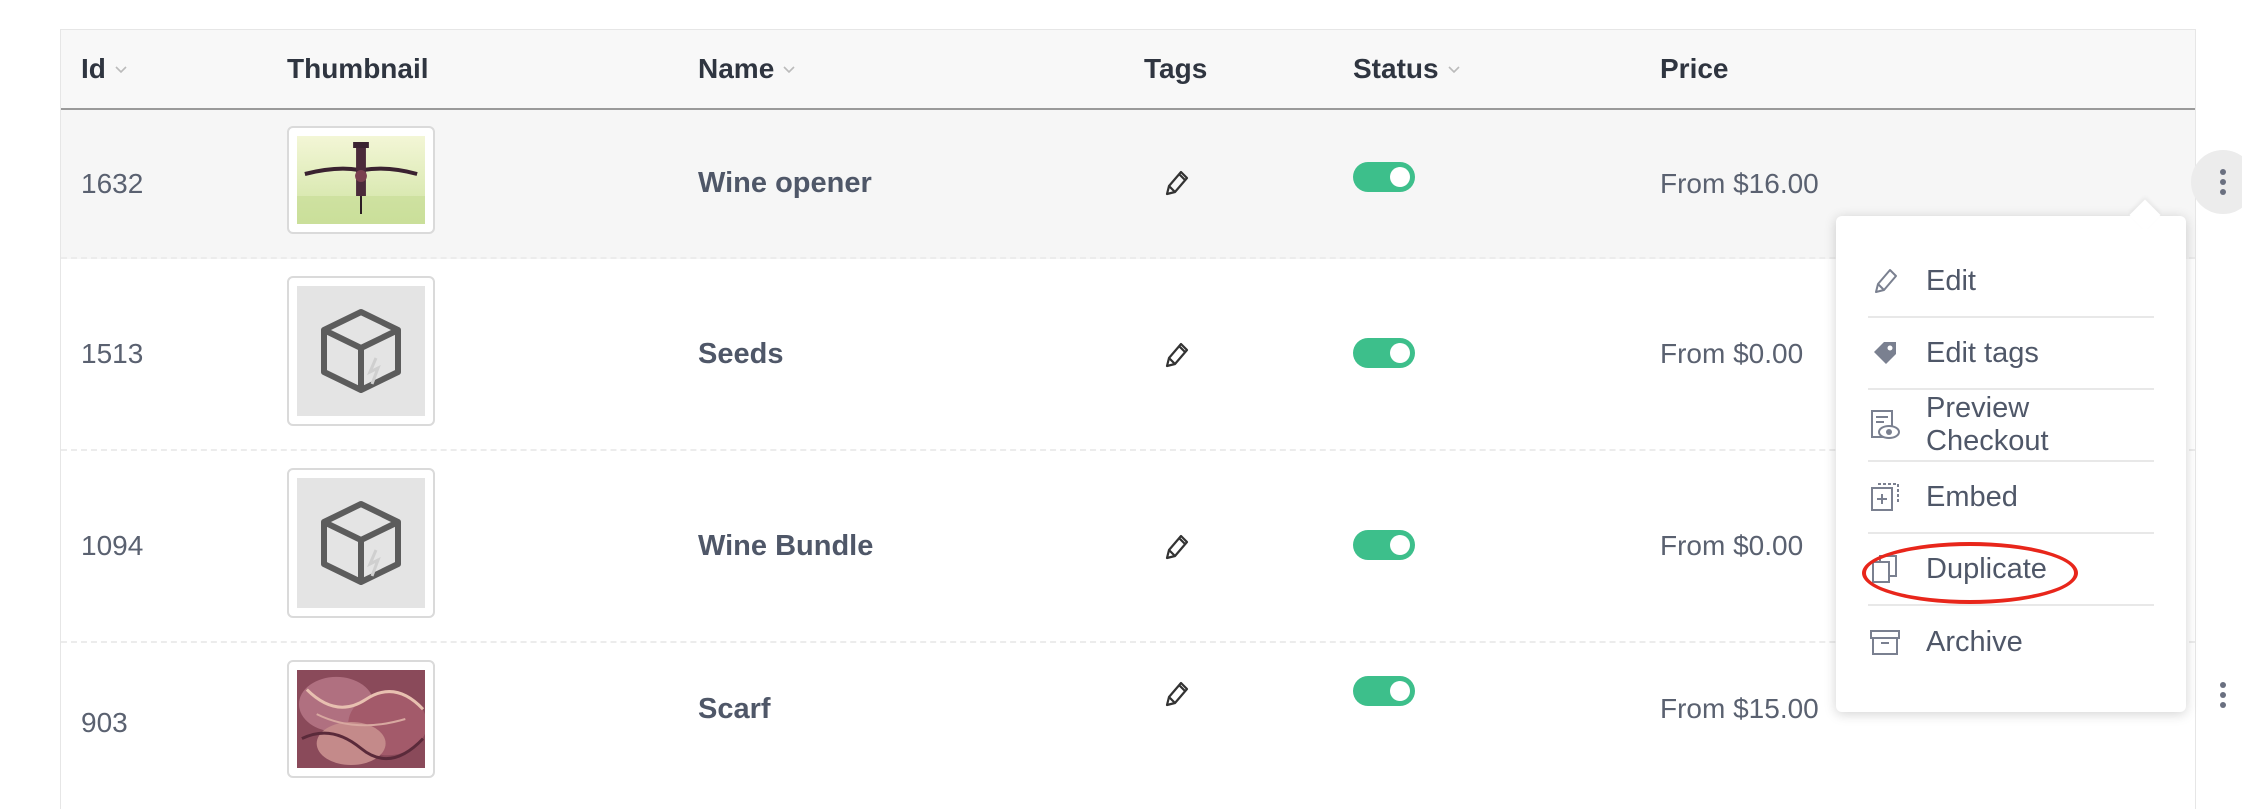 Image resolution: width=2242 pixels, height=809 pixels. Describe the element at coordinates (1951, 280) in the screenshot. I see `menu-item-label: Edit` at that location.